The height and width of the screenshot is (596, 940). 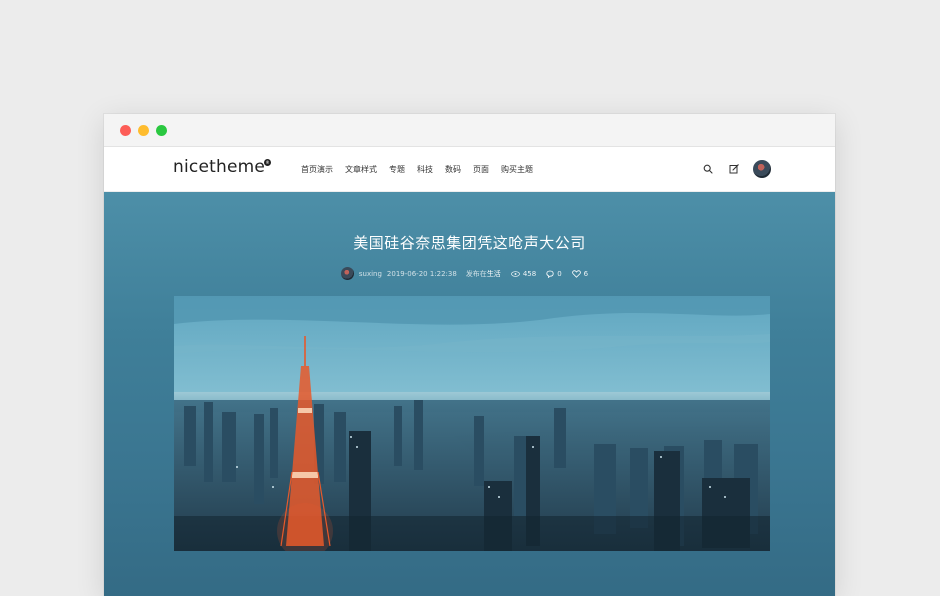 What do you see at coordinates (762, 169) in the screenshot?
I see `user-avatar` at bounding box center [762, 169].